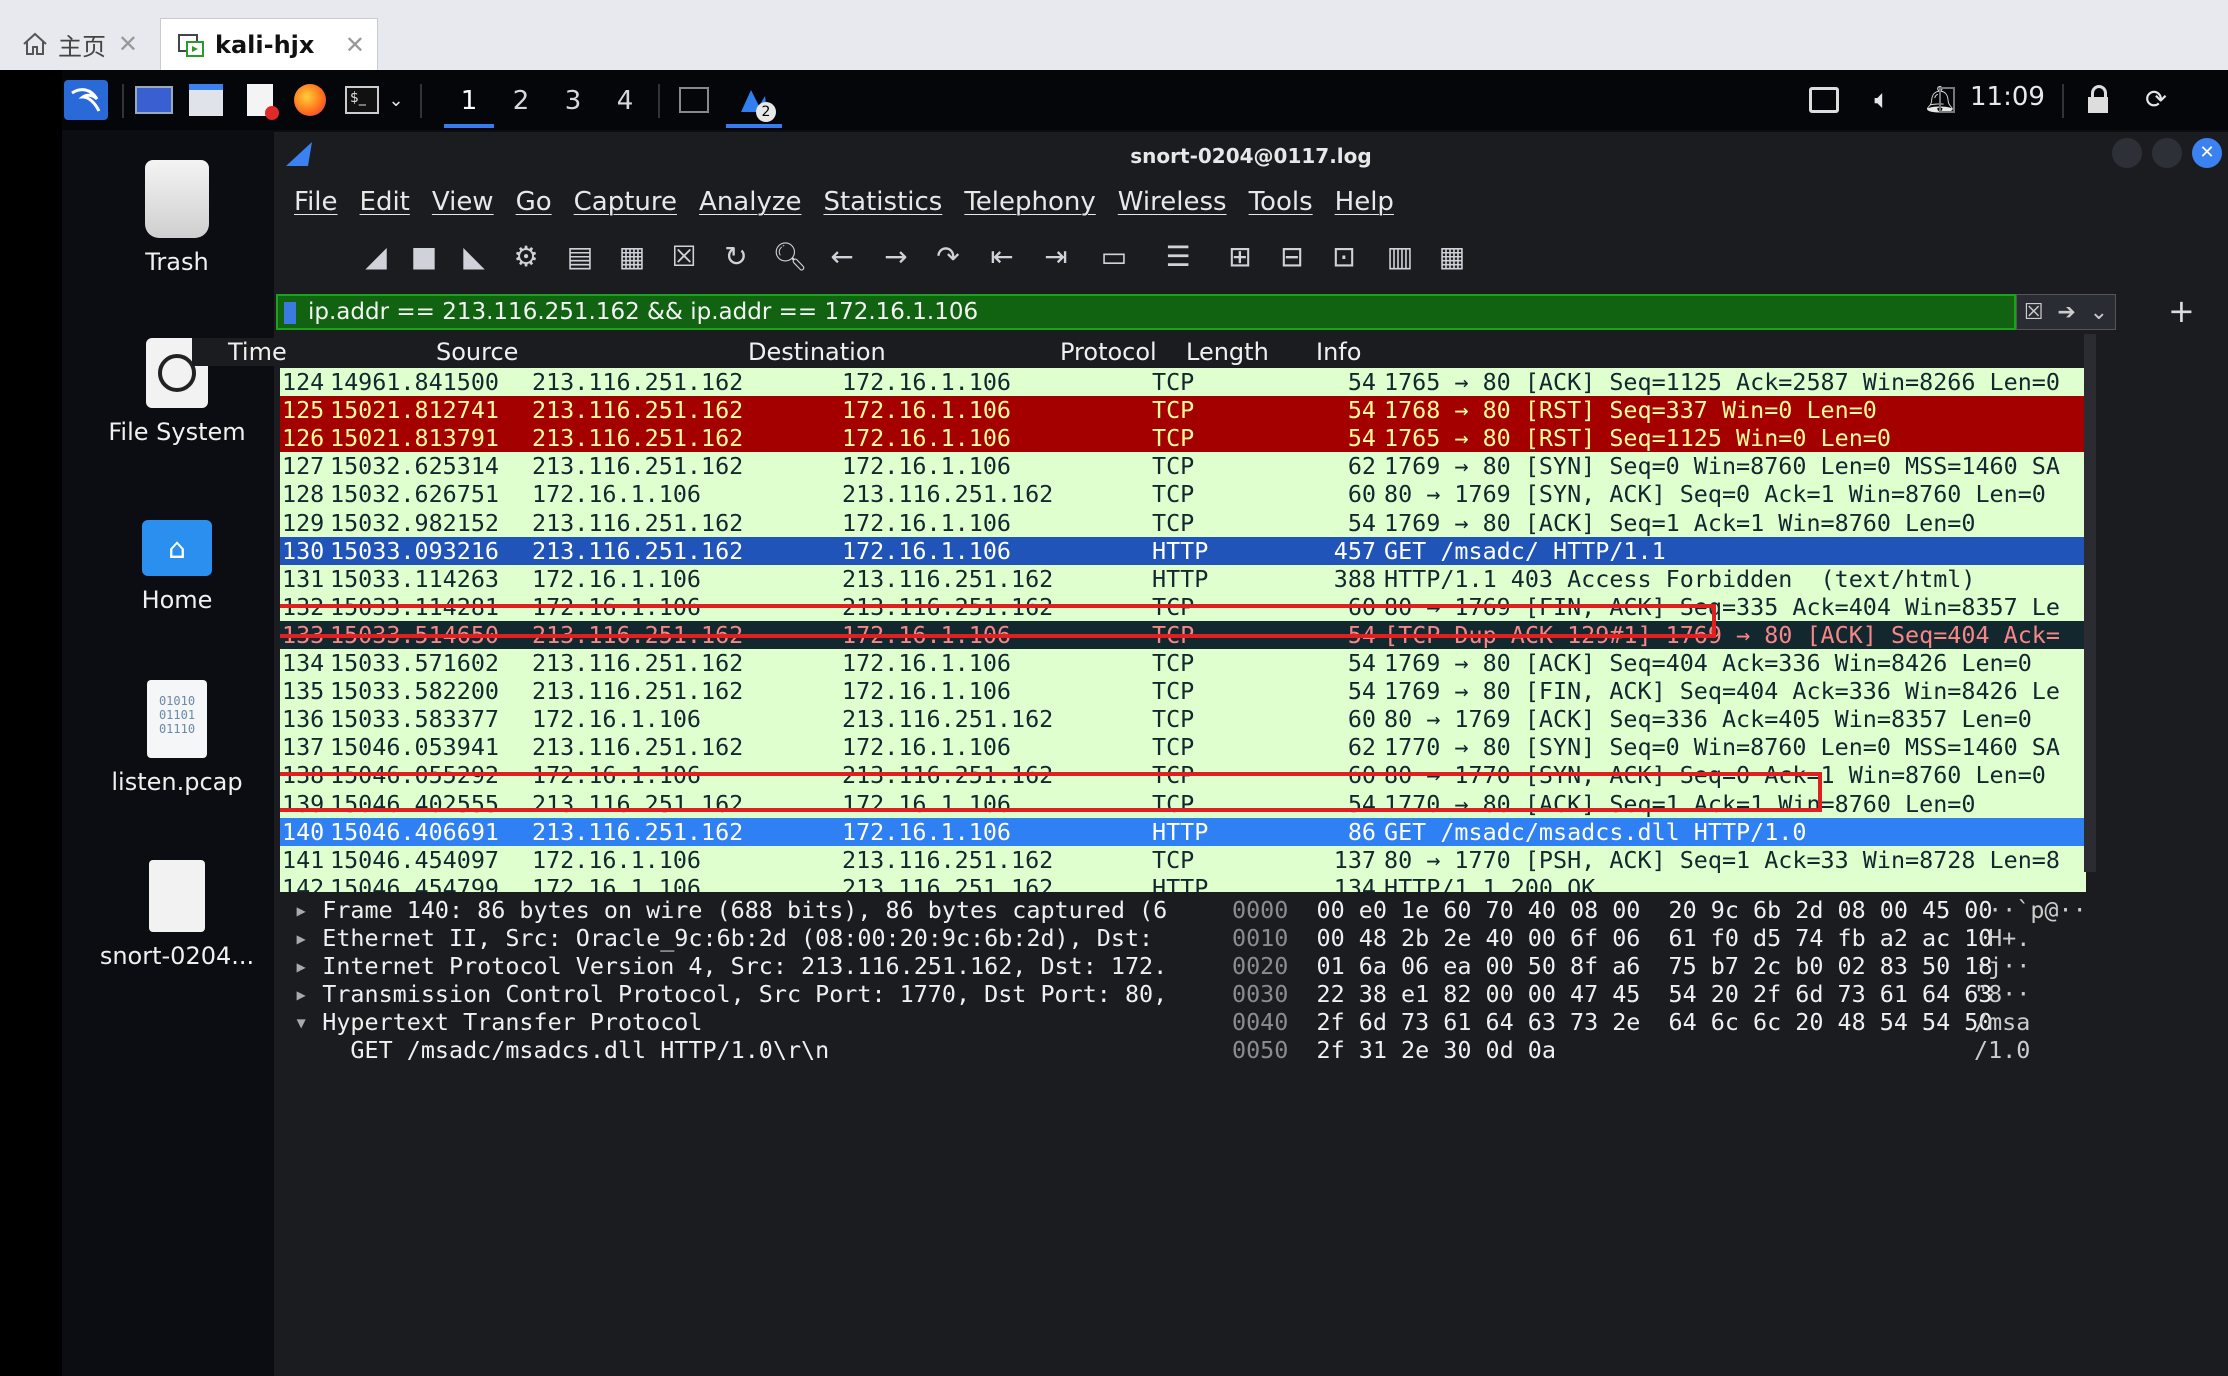 The image size is (2228, 1376). Describe the element at coordinates (625, 101) in the screenshot. I see `workspace-4: 4` at that location.